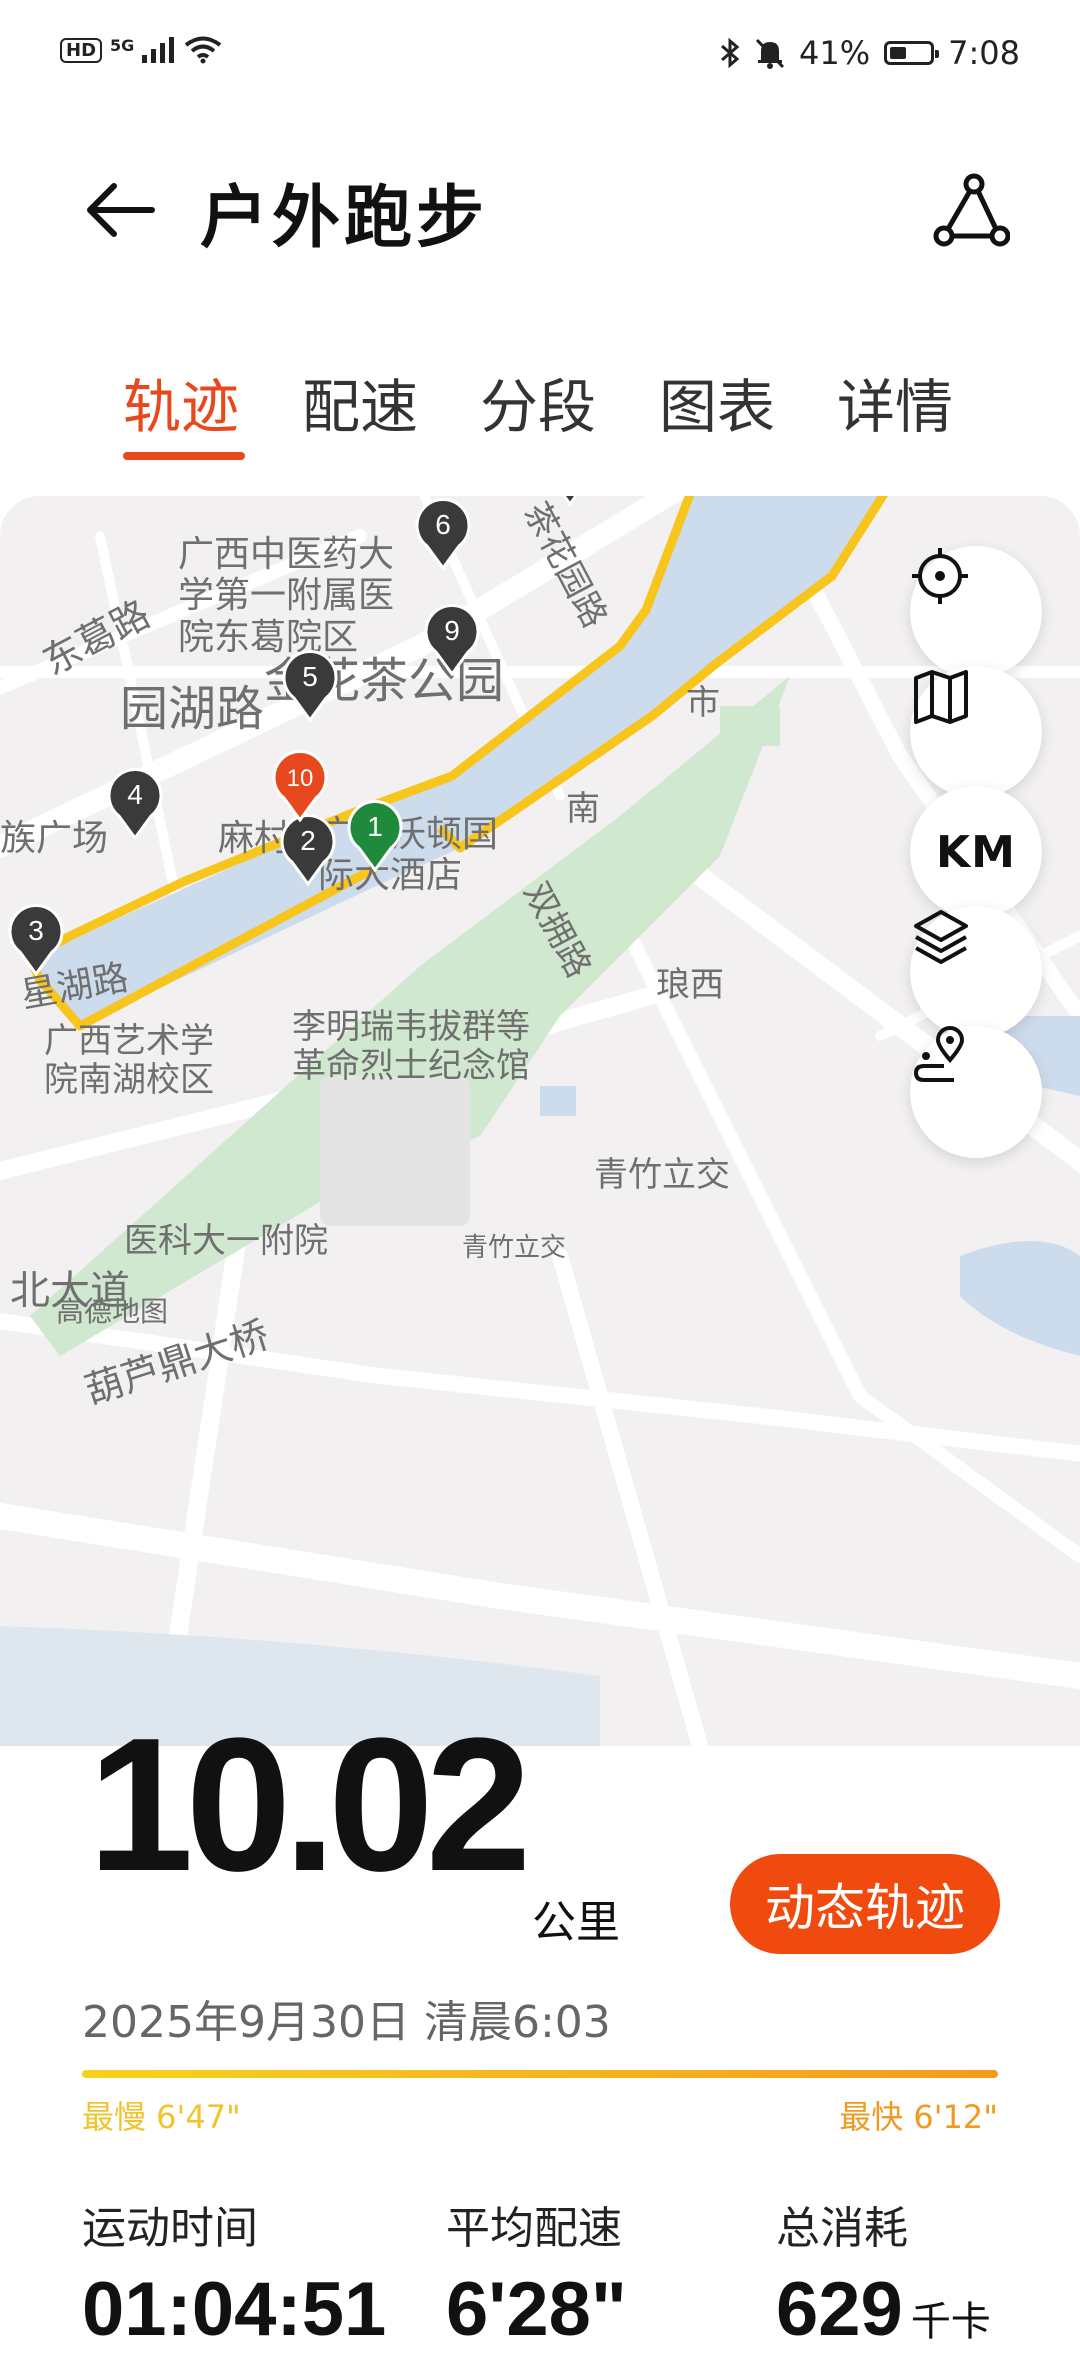  What do you see at coordinates (912, 53) in the screenshot?
I see `battery-icon` at bounding box center [912, 53].